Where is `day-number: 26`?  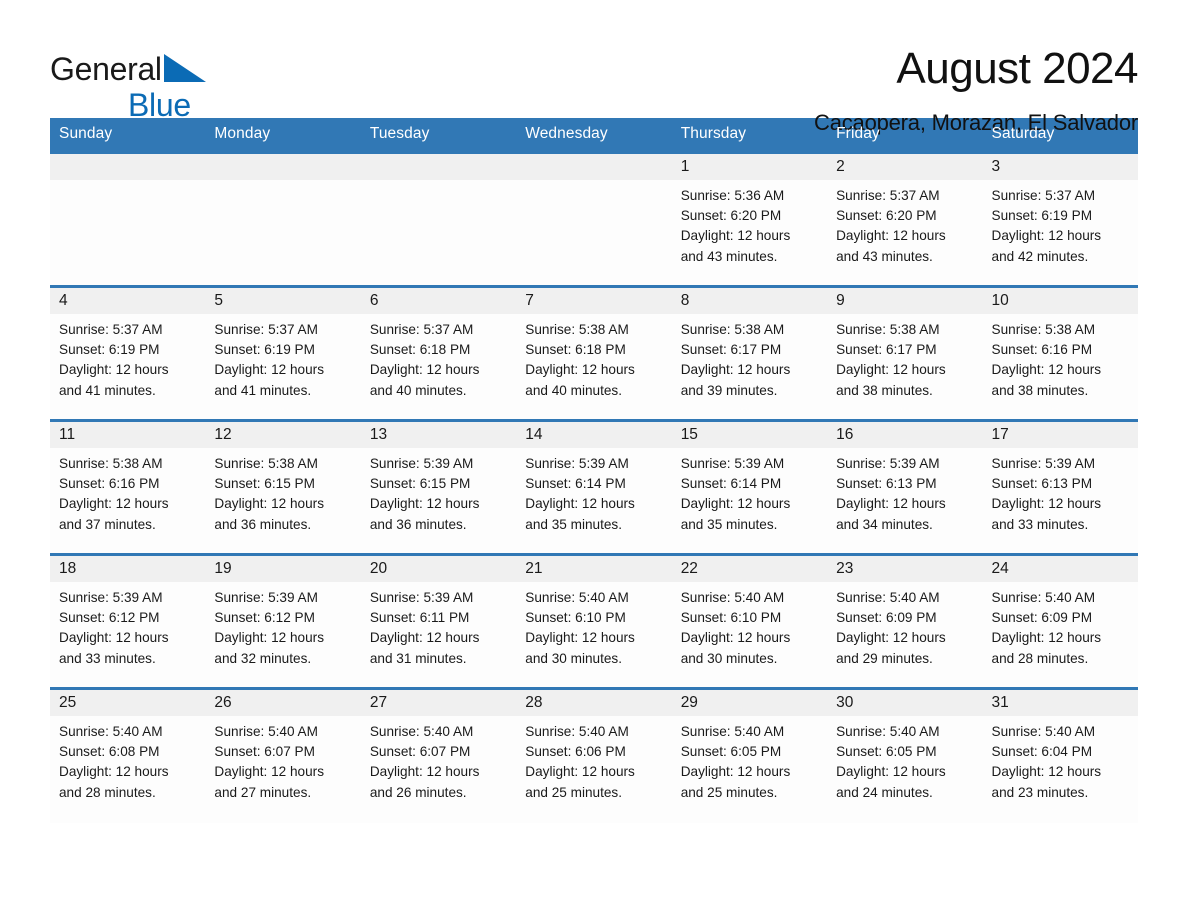 day-number: 26 is located at coordinates (283, 703).